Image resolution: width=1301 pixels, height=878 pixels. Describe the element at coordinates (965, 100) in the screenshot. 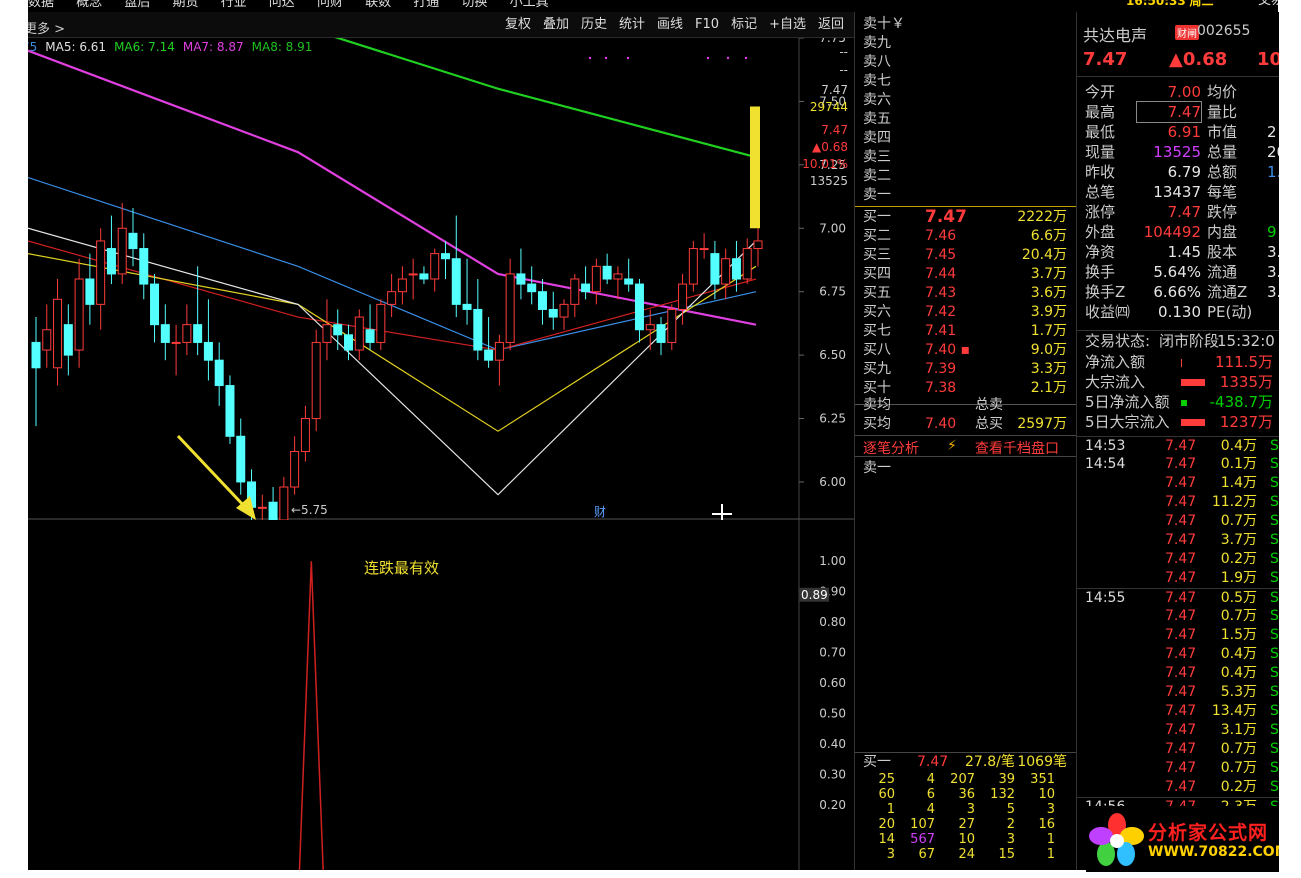

I see `ask-level-row: 卖六` at that location.